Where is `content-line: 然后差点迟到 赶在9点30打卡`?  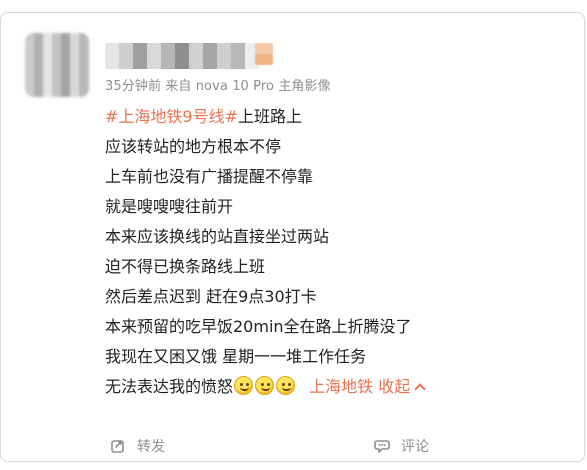
content-line: 然后差点迟到 赶在9点30打卡 is located at coordinates (335, 297).